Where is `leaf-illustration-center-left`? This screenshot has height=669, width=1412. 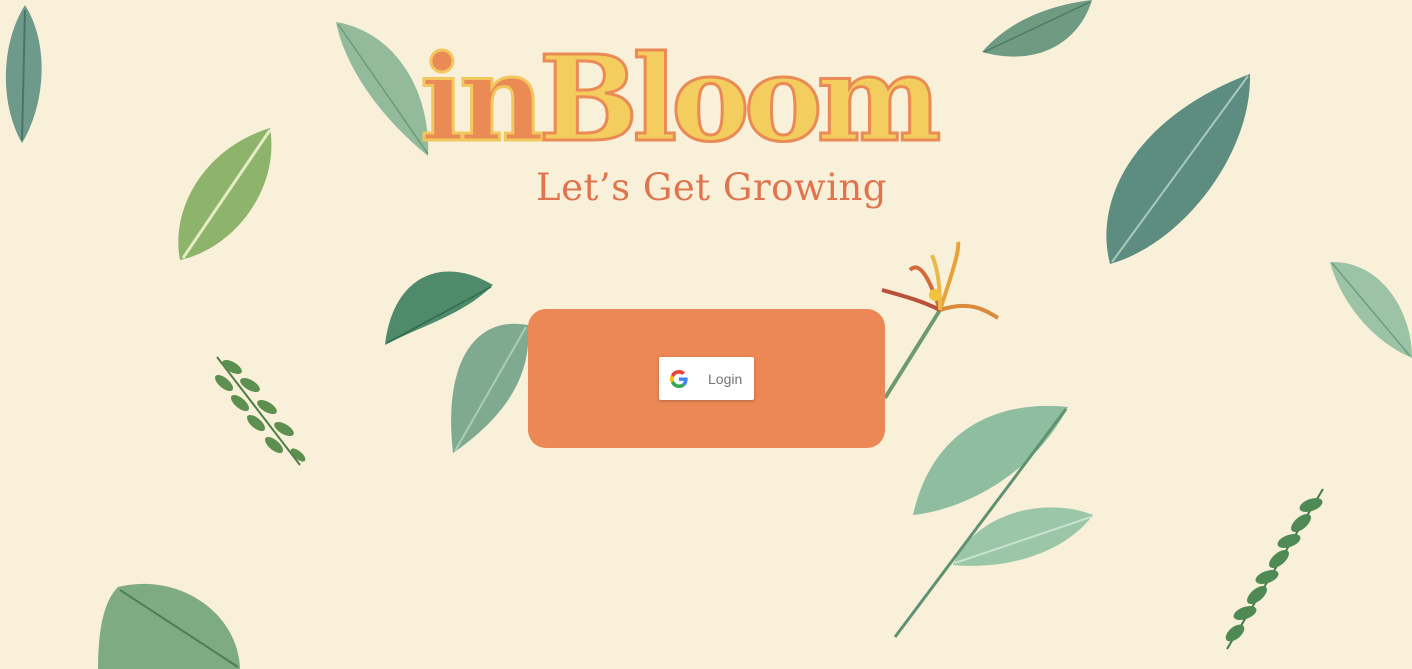 leaf-illustration-center-left is located at coordinates (458, 355).